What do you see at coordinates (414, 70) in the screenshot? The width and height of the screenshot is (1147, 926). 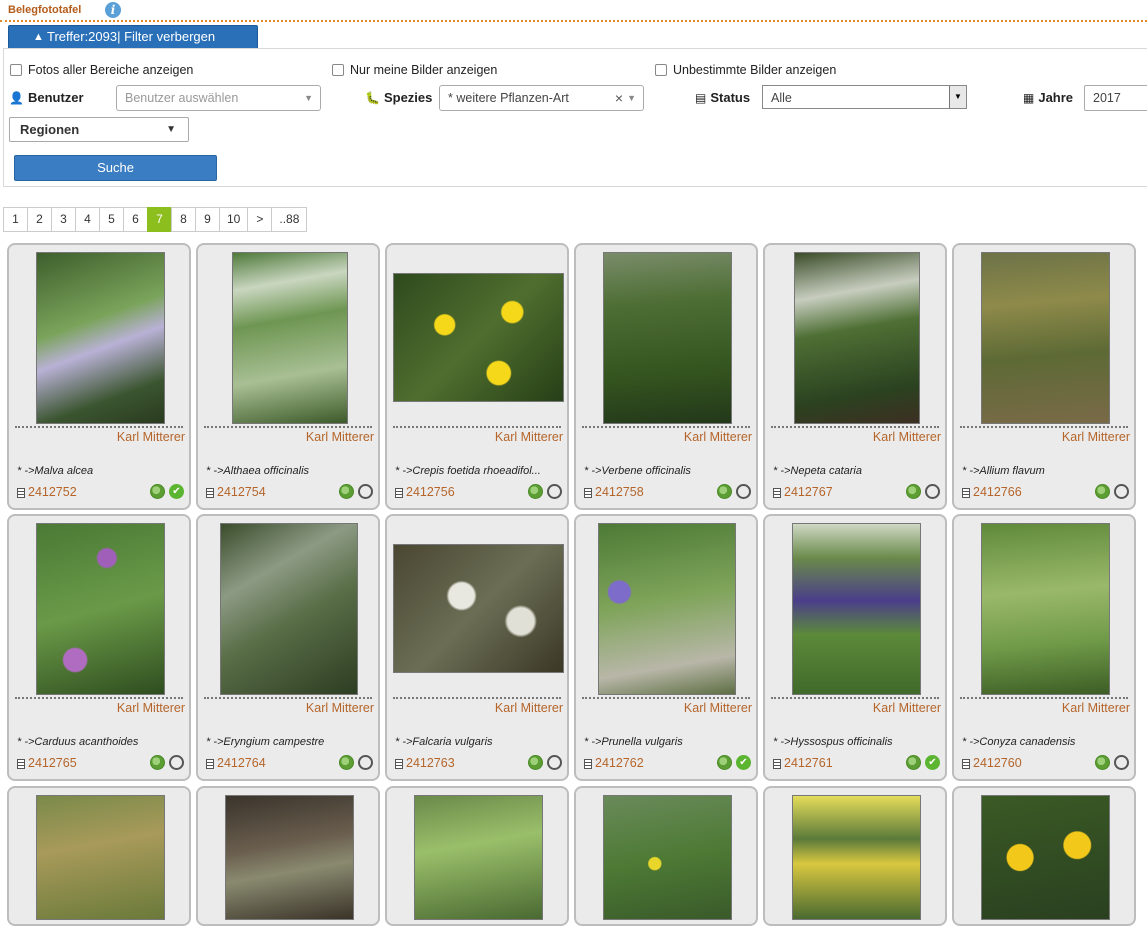 I see `checkbox-my-images: Nur meine Bilder anzeigen` at bounding box center [414, 70].